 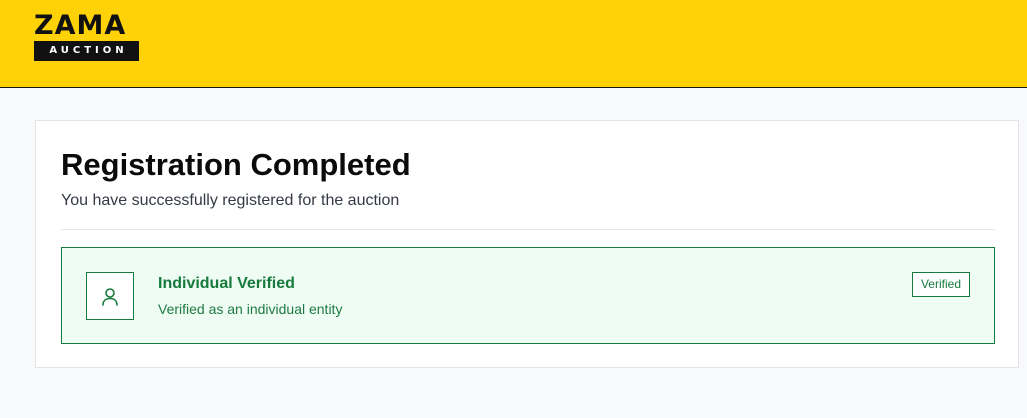 I want to click on verified-badge: Verified, so click(x=940, y=284).